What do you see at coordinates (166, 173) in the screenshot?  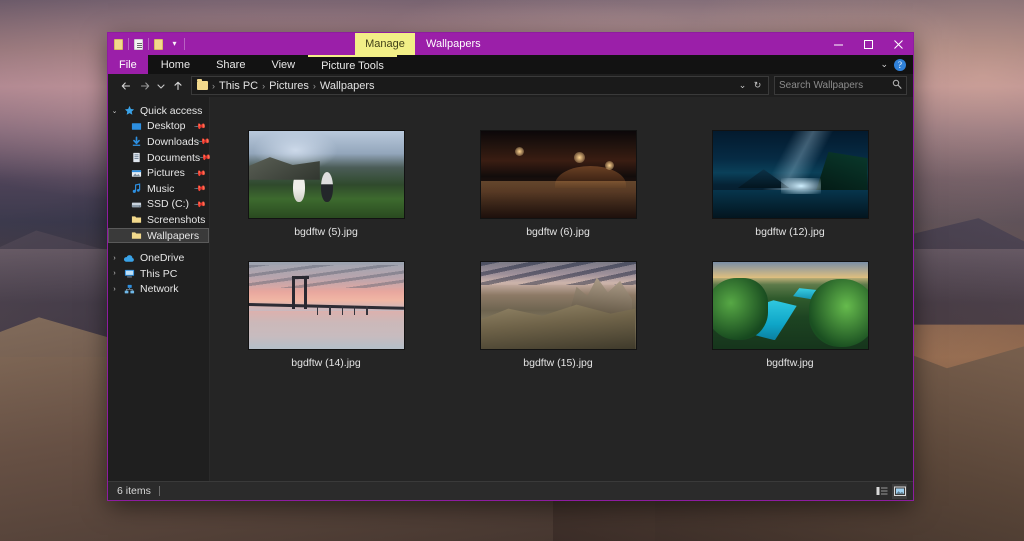 I see `sidebar-item-label: Pictures` at bounding box center [166, 173].